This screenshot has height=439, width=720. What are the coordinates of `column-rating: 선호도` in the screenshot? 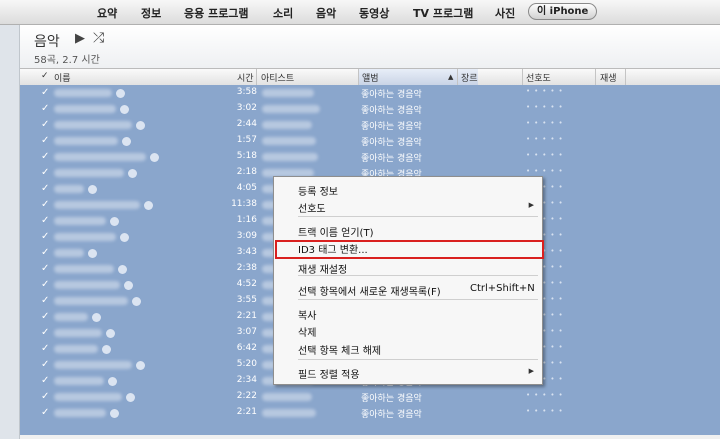 It's located at (538, 77).